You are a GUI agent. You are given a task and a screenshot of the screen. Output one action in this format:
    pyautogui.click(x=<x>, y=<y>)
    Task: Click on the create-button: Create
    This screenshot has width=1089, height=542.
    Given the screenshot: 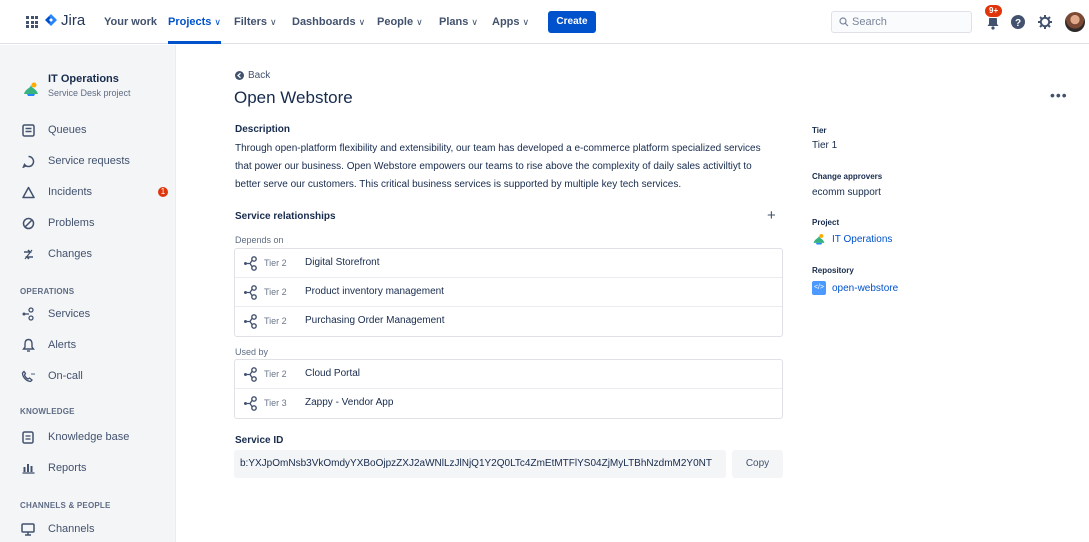 What is the action you would take?
    pyautogui.click(x=572, y=22)
    